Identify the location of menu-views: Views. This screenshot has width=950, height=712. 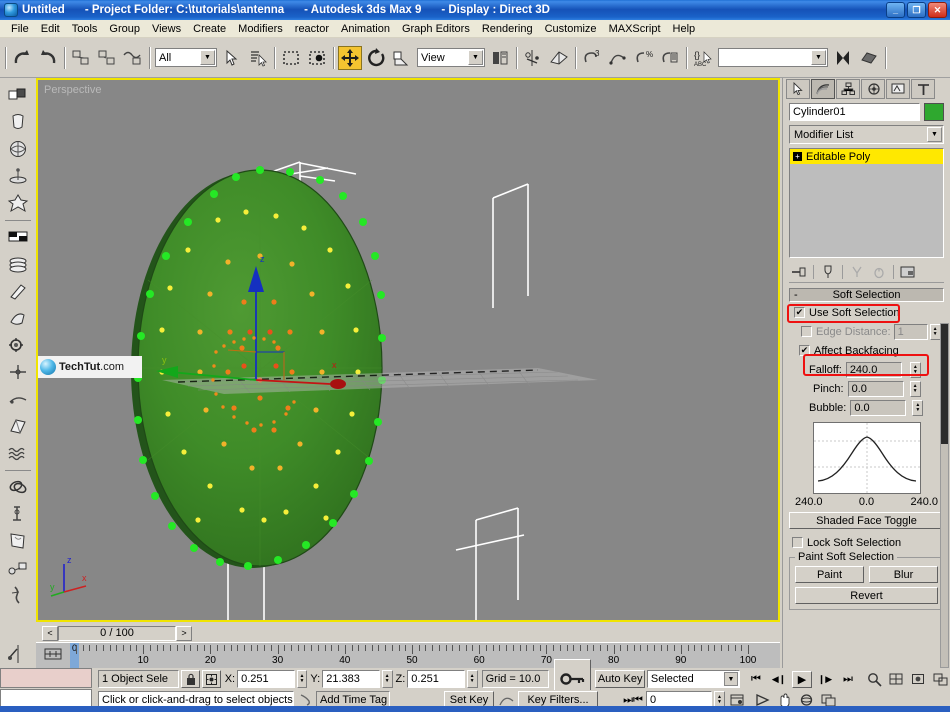
(166, 29).